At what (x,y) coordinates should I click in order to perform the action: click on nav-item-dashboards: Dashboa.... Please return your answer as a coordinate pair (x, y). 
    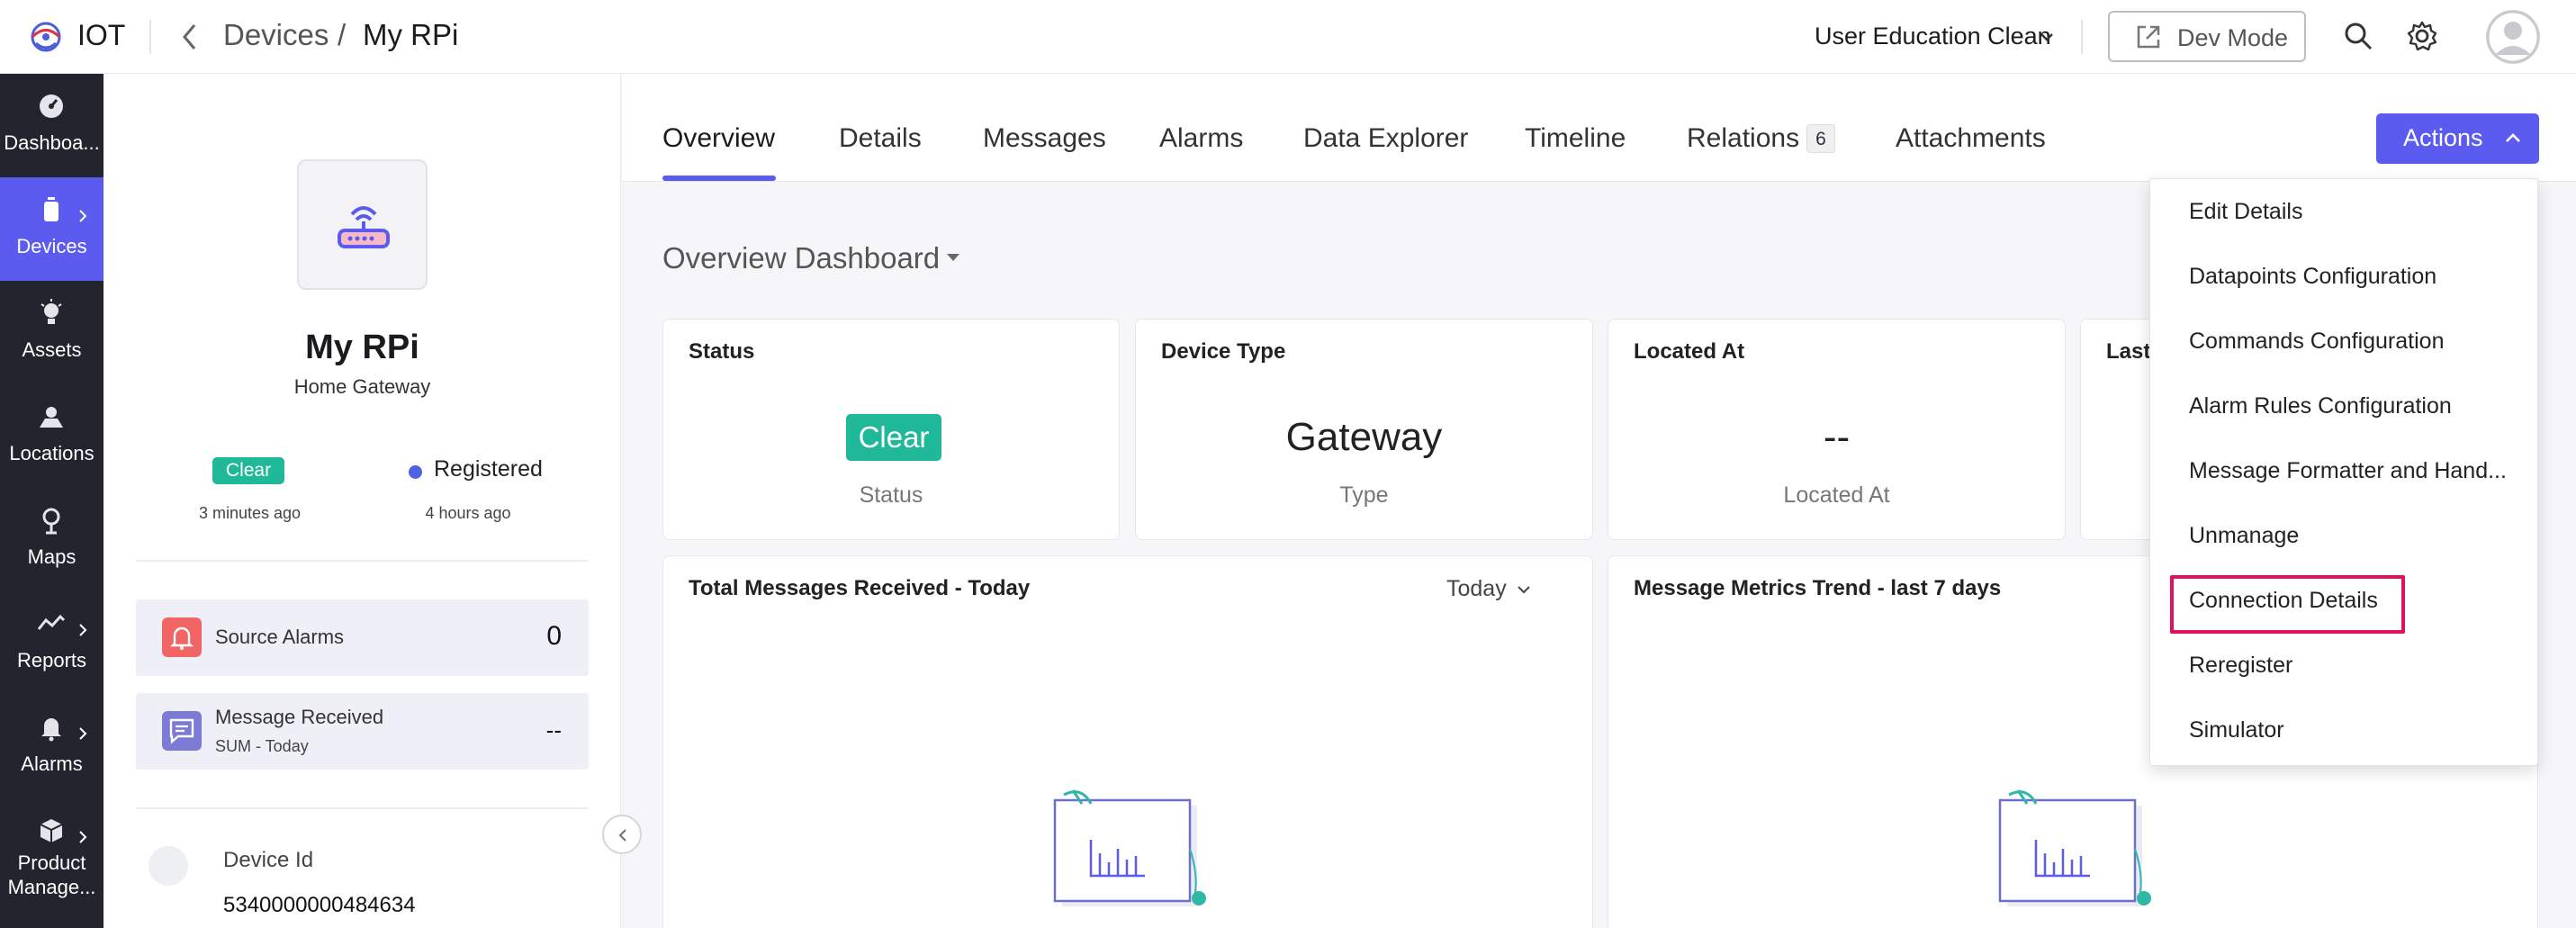
    Looking at the image, I should click on (52, 125).